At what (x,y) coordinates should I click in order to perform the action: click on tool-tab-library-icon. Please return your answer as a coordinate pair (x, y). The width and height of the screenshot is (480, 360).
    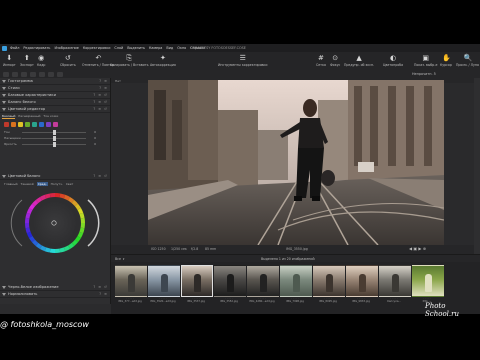
    Looking at the image, I should click on (6, 74).